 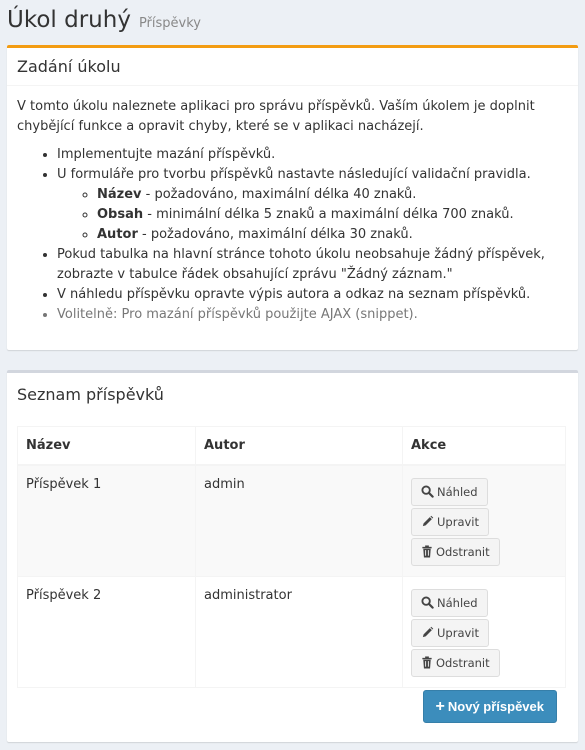 I want to click on page-header: Úkol druhý Příspěvky, so click(x=104, y=20).